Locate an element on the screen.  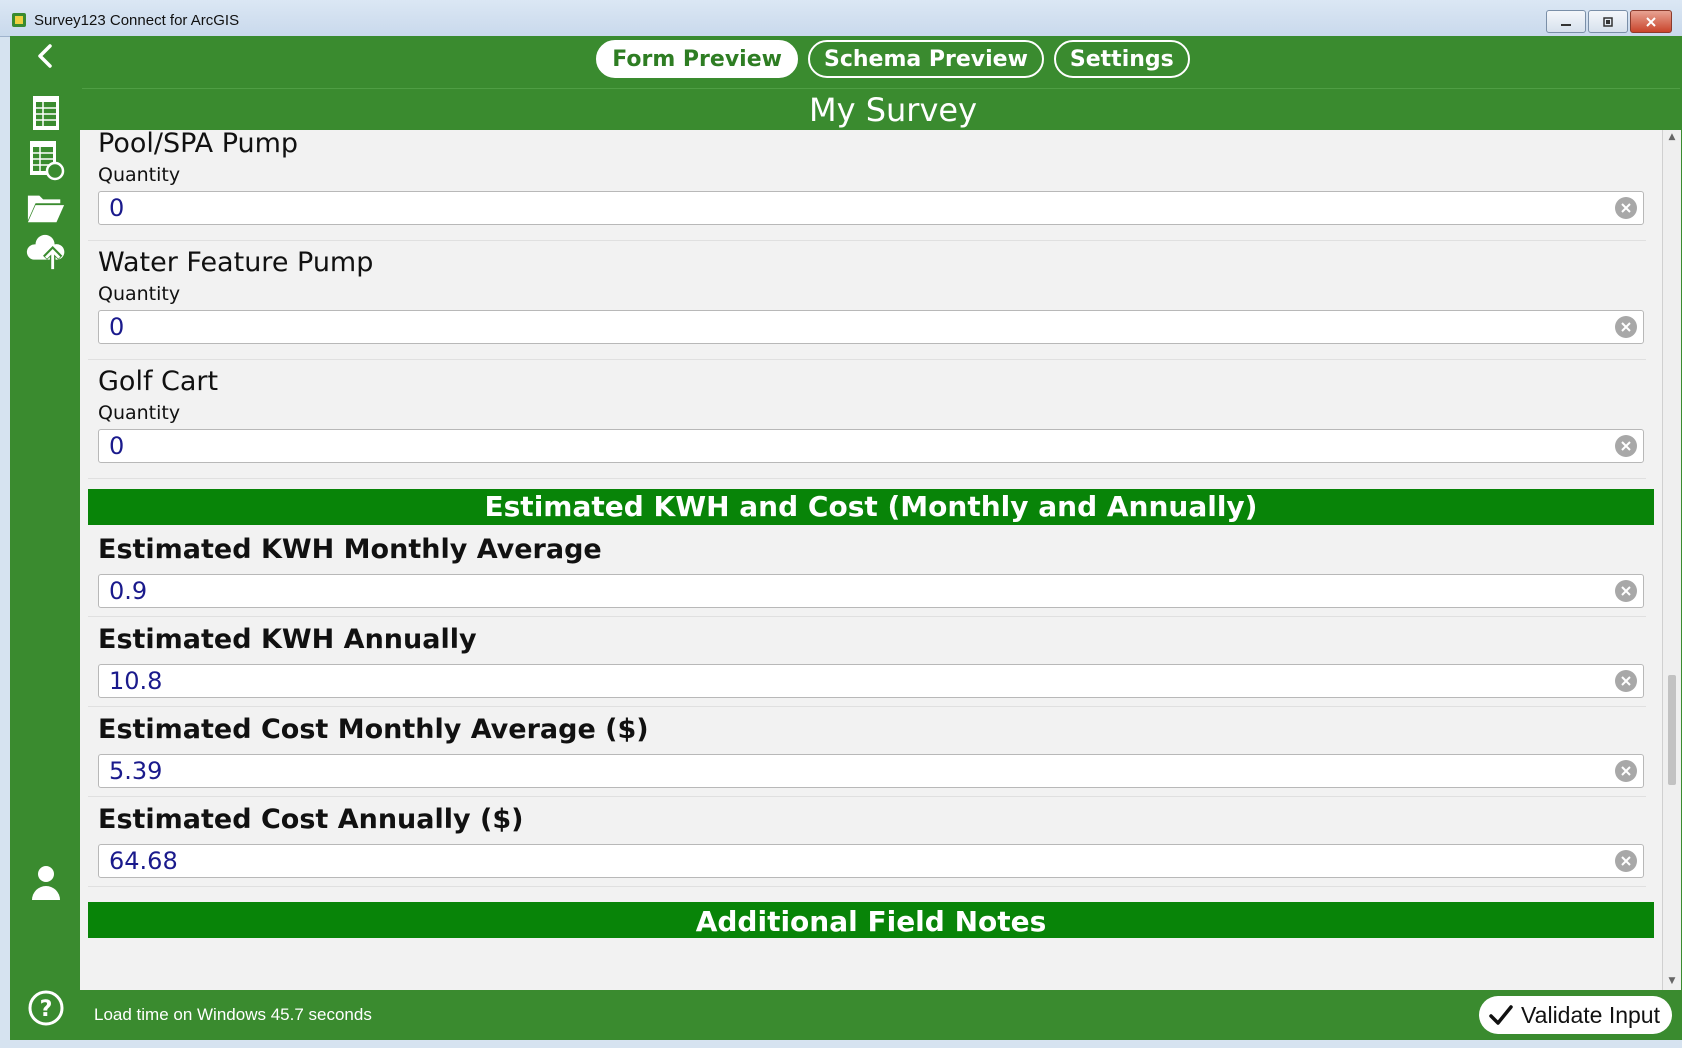
question-golf-cart: Golf Cart Quantity 0 is located at coordinates (867, 420).